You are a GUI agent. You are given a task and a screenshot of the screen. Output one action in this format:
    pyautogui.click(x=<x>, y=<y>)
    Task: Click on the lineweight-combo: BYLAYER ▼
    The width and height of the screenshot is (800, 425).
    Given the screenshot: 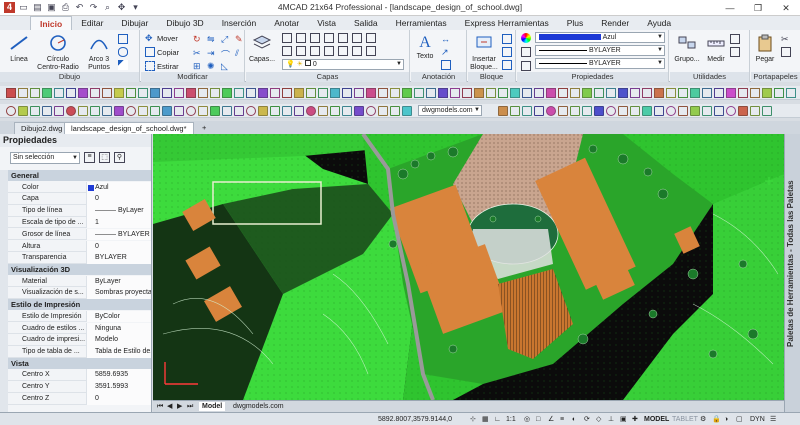 What is the action you would take?
    pyautogui.click(x=600, y=63)
    